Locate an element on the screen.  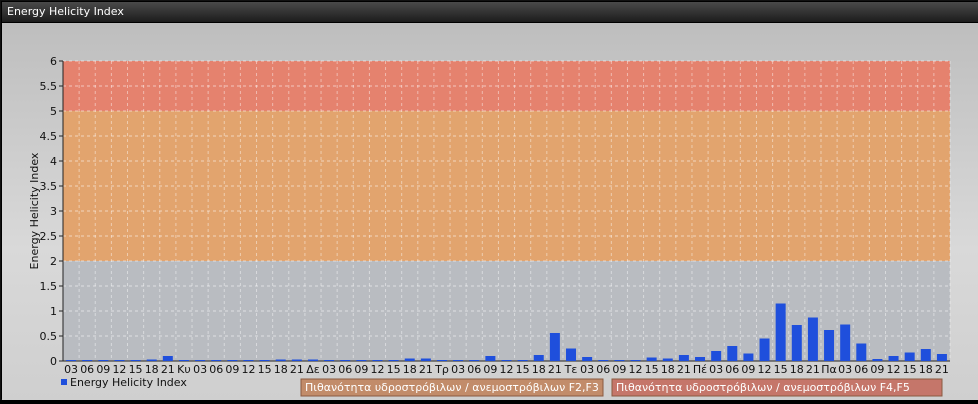
legend-series-label: Energy Helicity Index is located at coordinates (128, 382).